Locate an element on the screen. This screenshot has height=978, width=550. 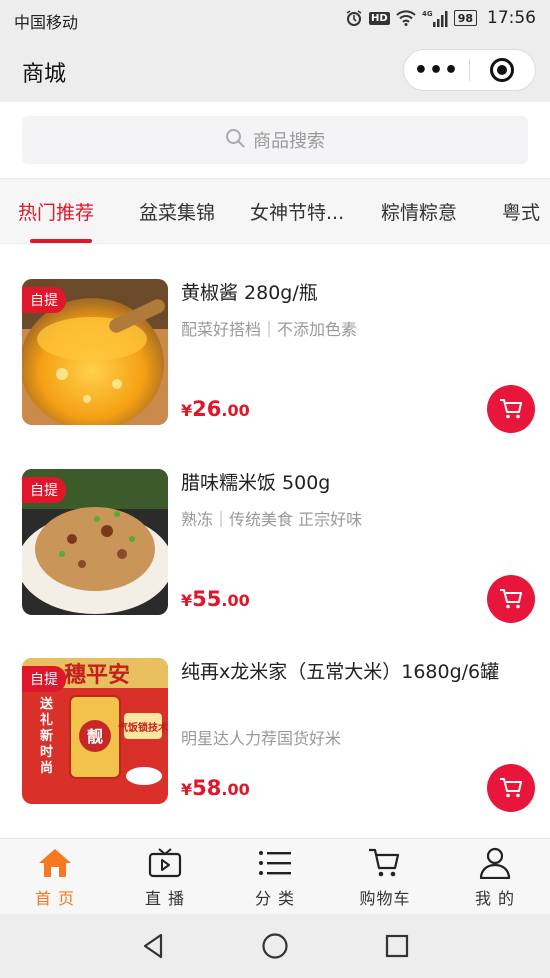
product-title: 腊味糯米饭 500g is located at coordinates (256, 483).